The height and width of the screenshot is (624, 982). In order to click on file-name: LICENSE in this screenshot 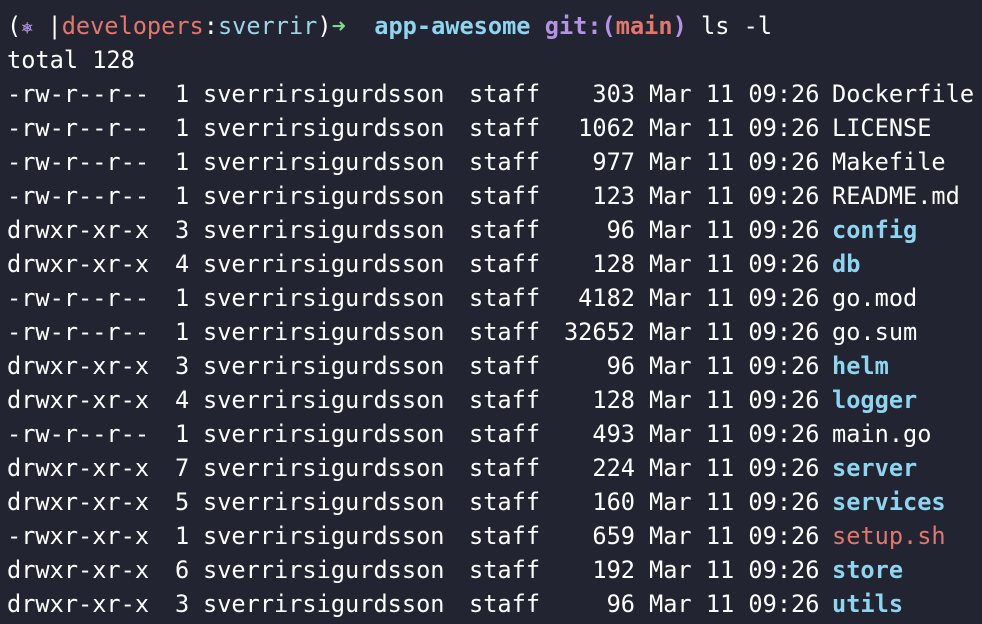, I will do `click(881, 128)`.